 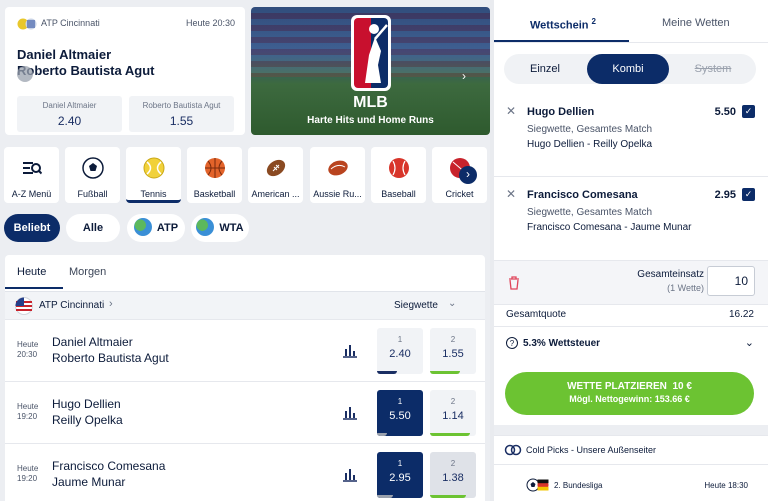 I want to click on featured-odd-1: Daniel Altmaier 2.40, so click(x=69, y=114).